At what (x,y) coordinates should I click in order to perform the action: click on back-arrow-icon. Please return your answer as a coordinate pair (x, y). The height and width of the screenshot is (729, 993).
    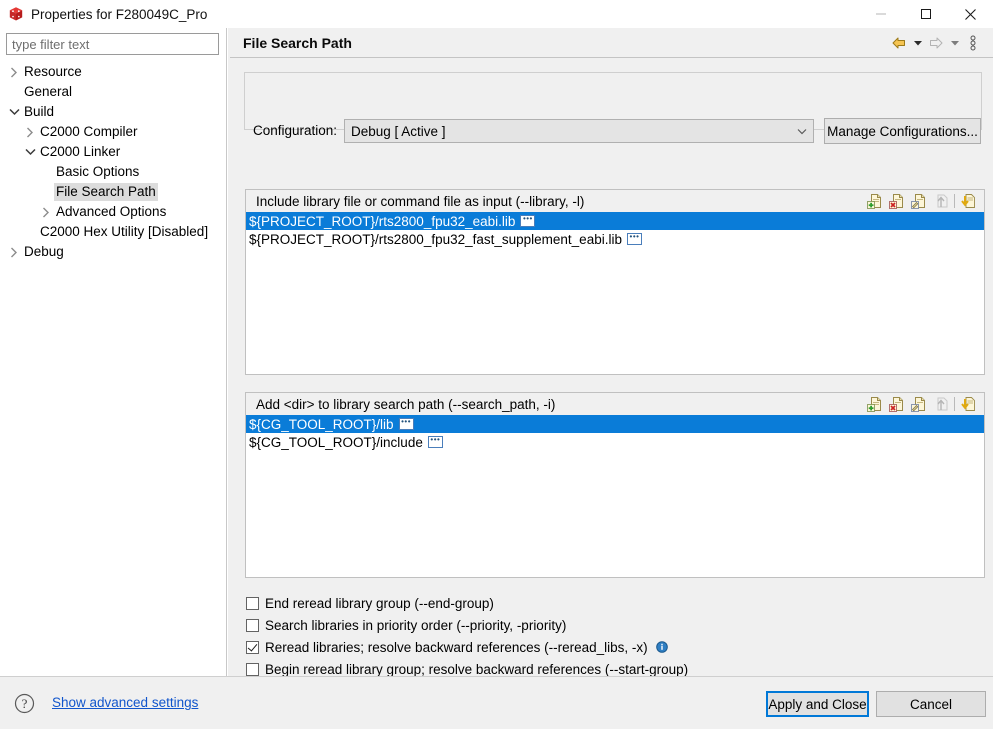
    Looking at the image, I should click on (899, 43).